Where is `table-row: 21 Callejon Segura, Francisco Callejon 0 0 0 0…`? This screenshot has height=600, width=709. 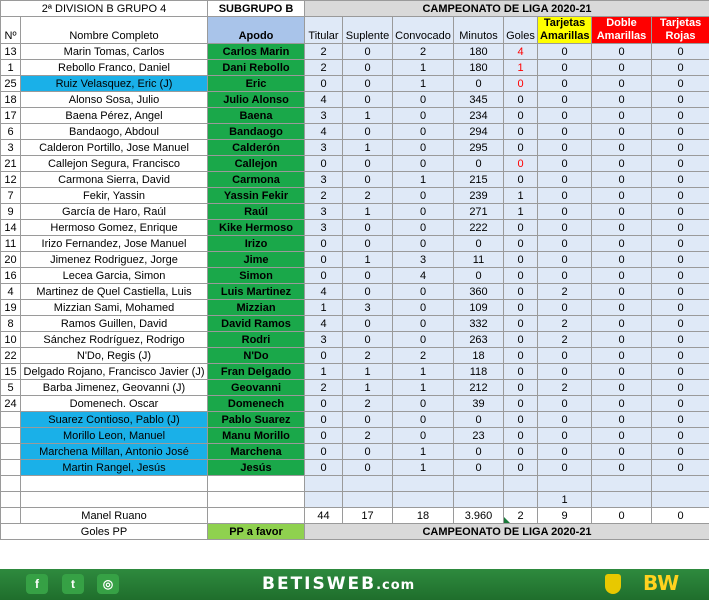
table-row: 21 Callejon Segura, Francisco Callejon 0 0 0 0… is located at coordinates (354, 163).